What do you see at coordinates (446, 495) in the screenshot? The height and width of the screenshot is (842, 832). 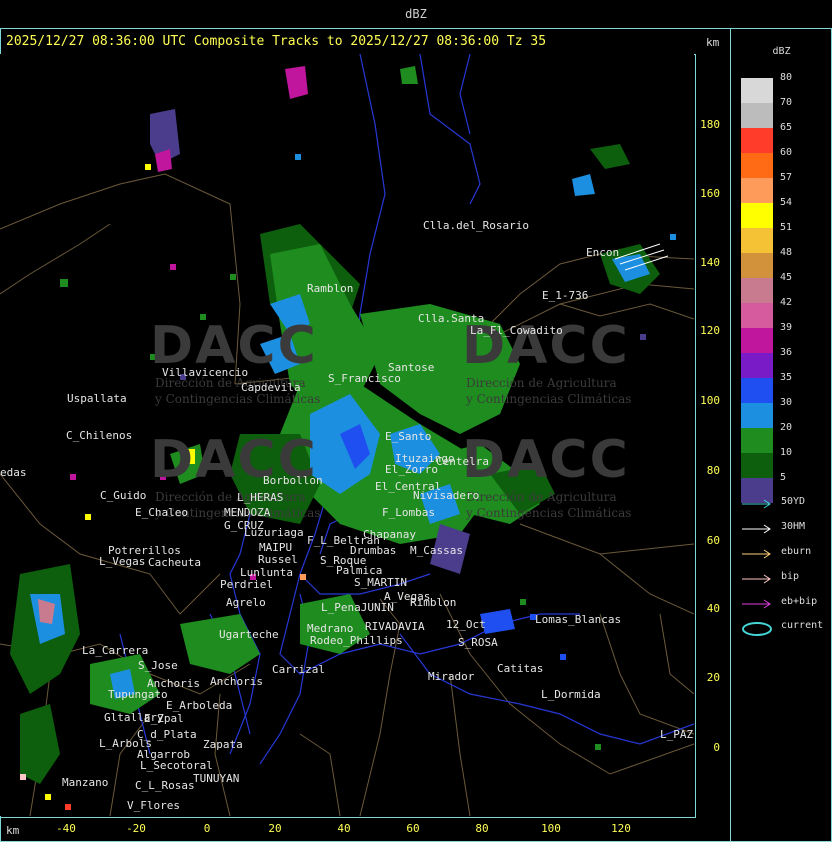 I see `place-label: Nivisadero` at bounding box center [446, 495].